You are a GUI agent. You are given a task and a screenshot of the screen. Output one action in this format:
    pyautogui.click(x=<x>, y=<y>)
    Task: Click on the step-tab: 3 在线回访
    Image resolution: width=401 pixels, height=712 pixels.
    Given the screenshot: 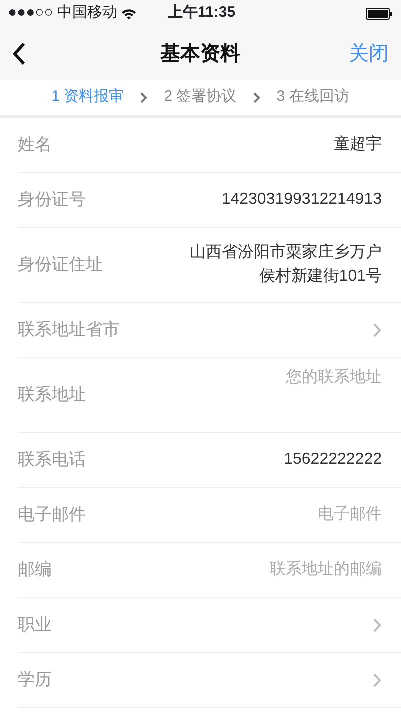 What is the action you would take?
    pyautogui.click(x=313, y=97)
    